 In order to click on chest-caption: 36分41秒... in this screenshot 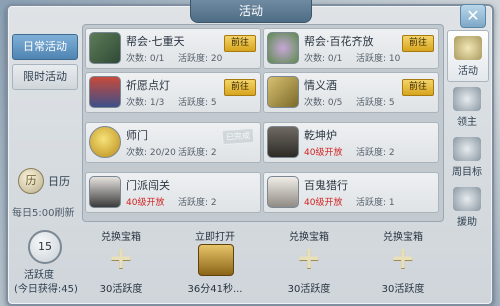, I will do `click(215, 289)`.